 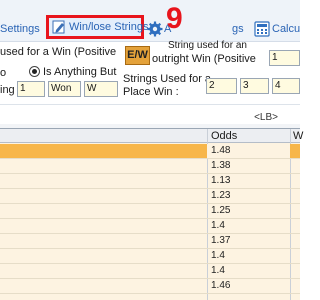 I want to click on table-row: 1.23, so click(x=150, y=196).